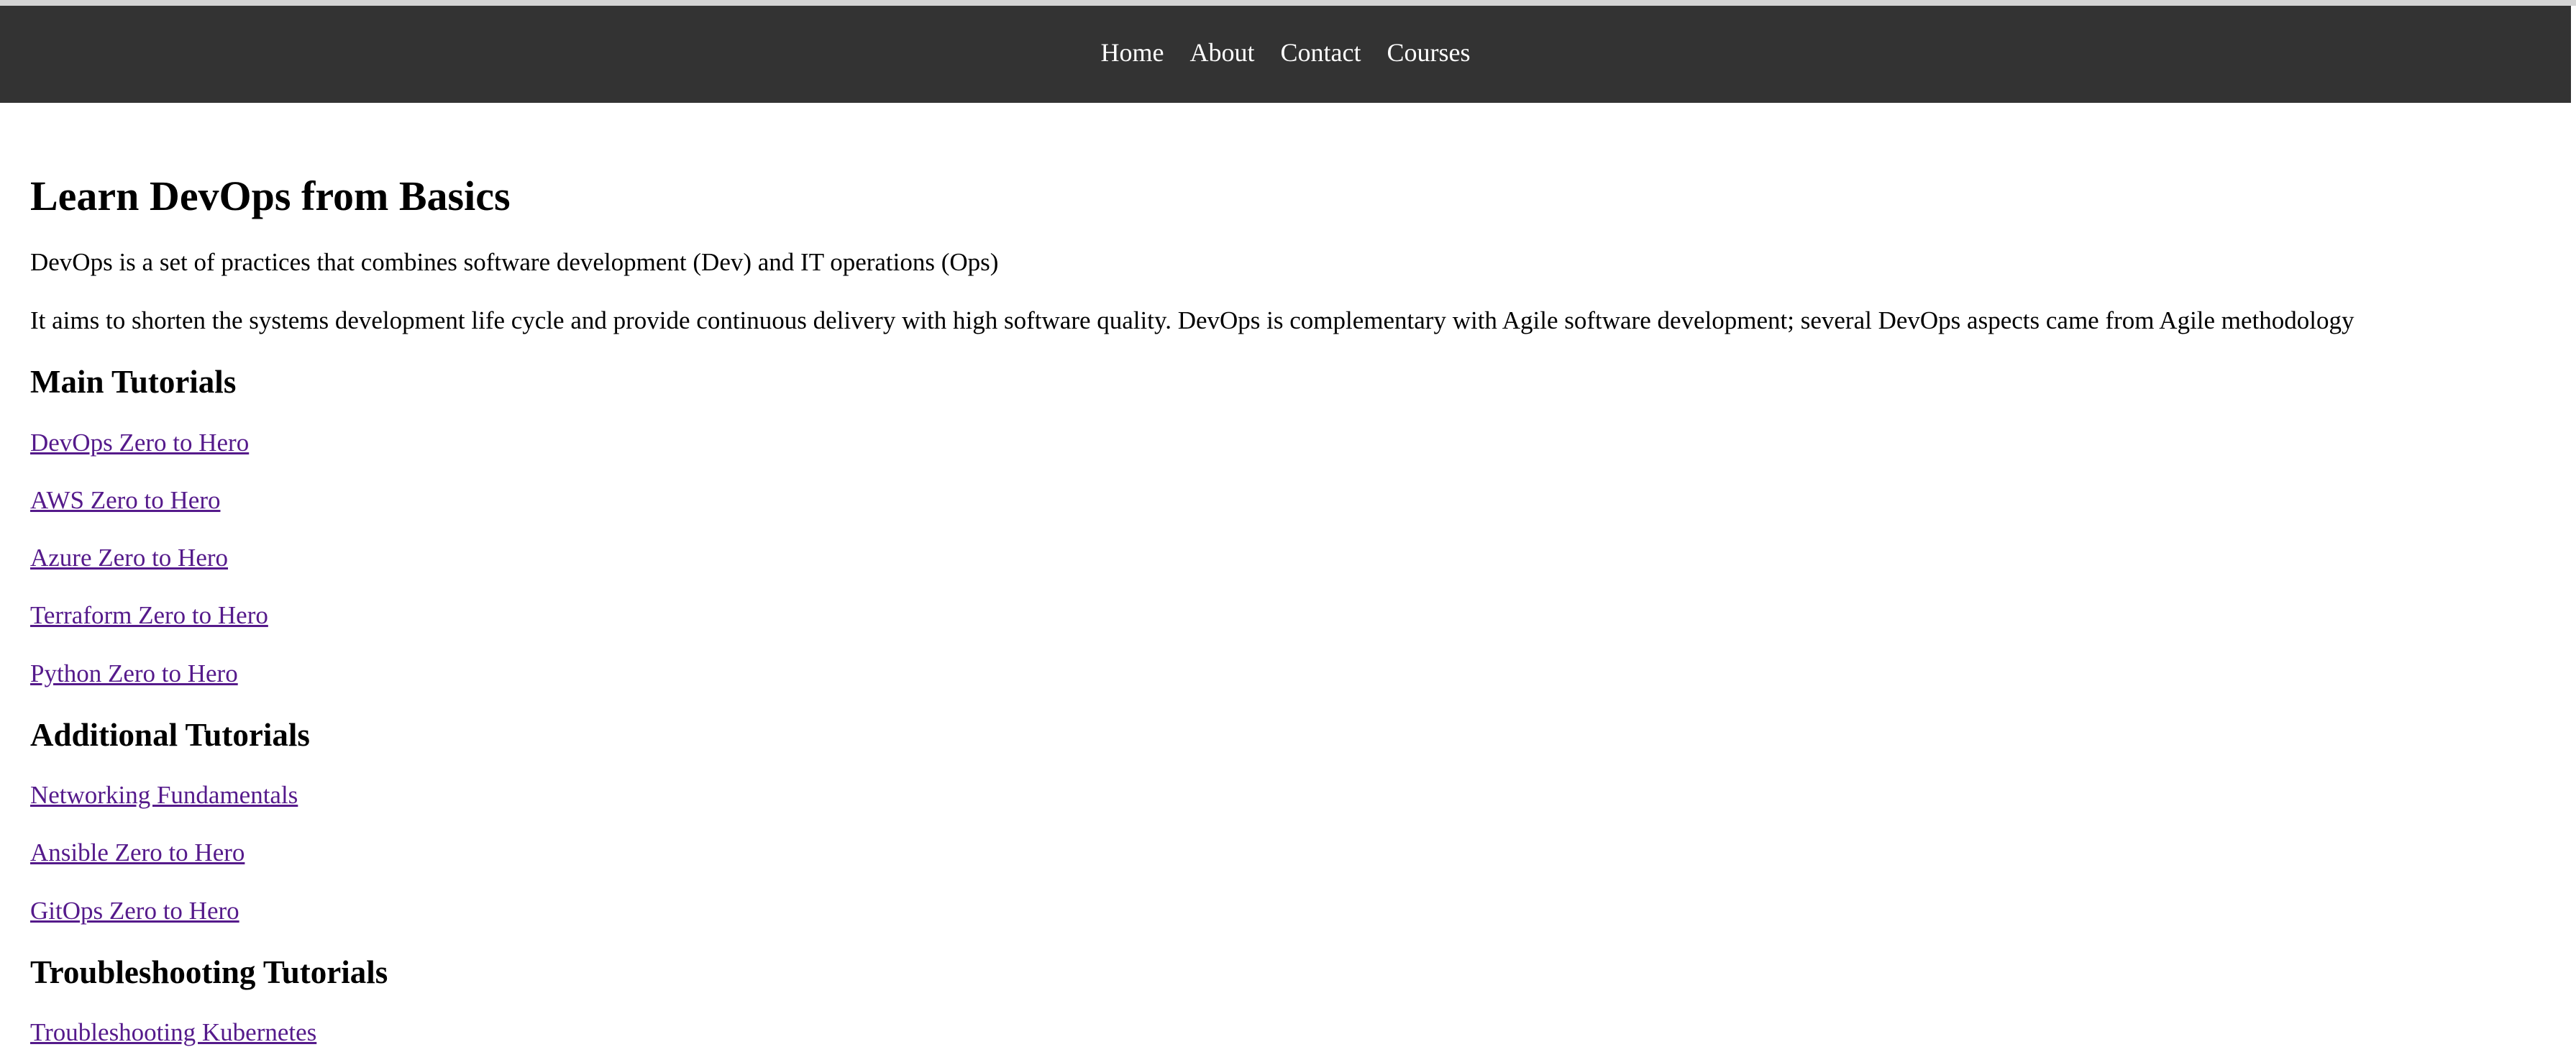 This screenshot has width=2576, height=1047. I want to click on nav-link-contact: Contact, so click(1321, 53).